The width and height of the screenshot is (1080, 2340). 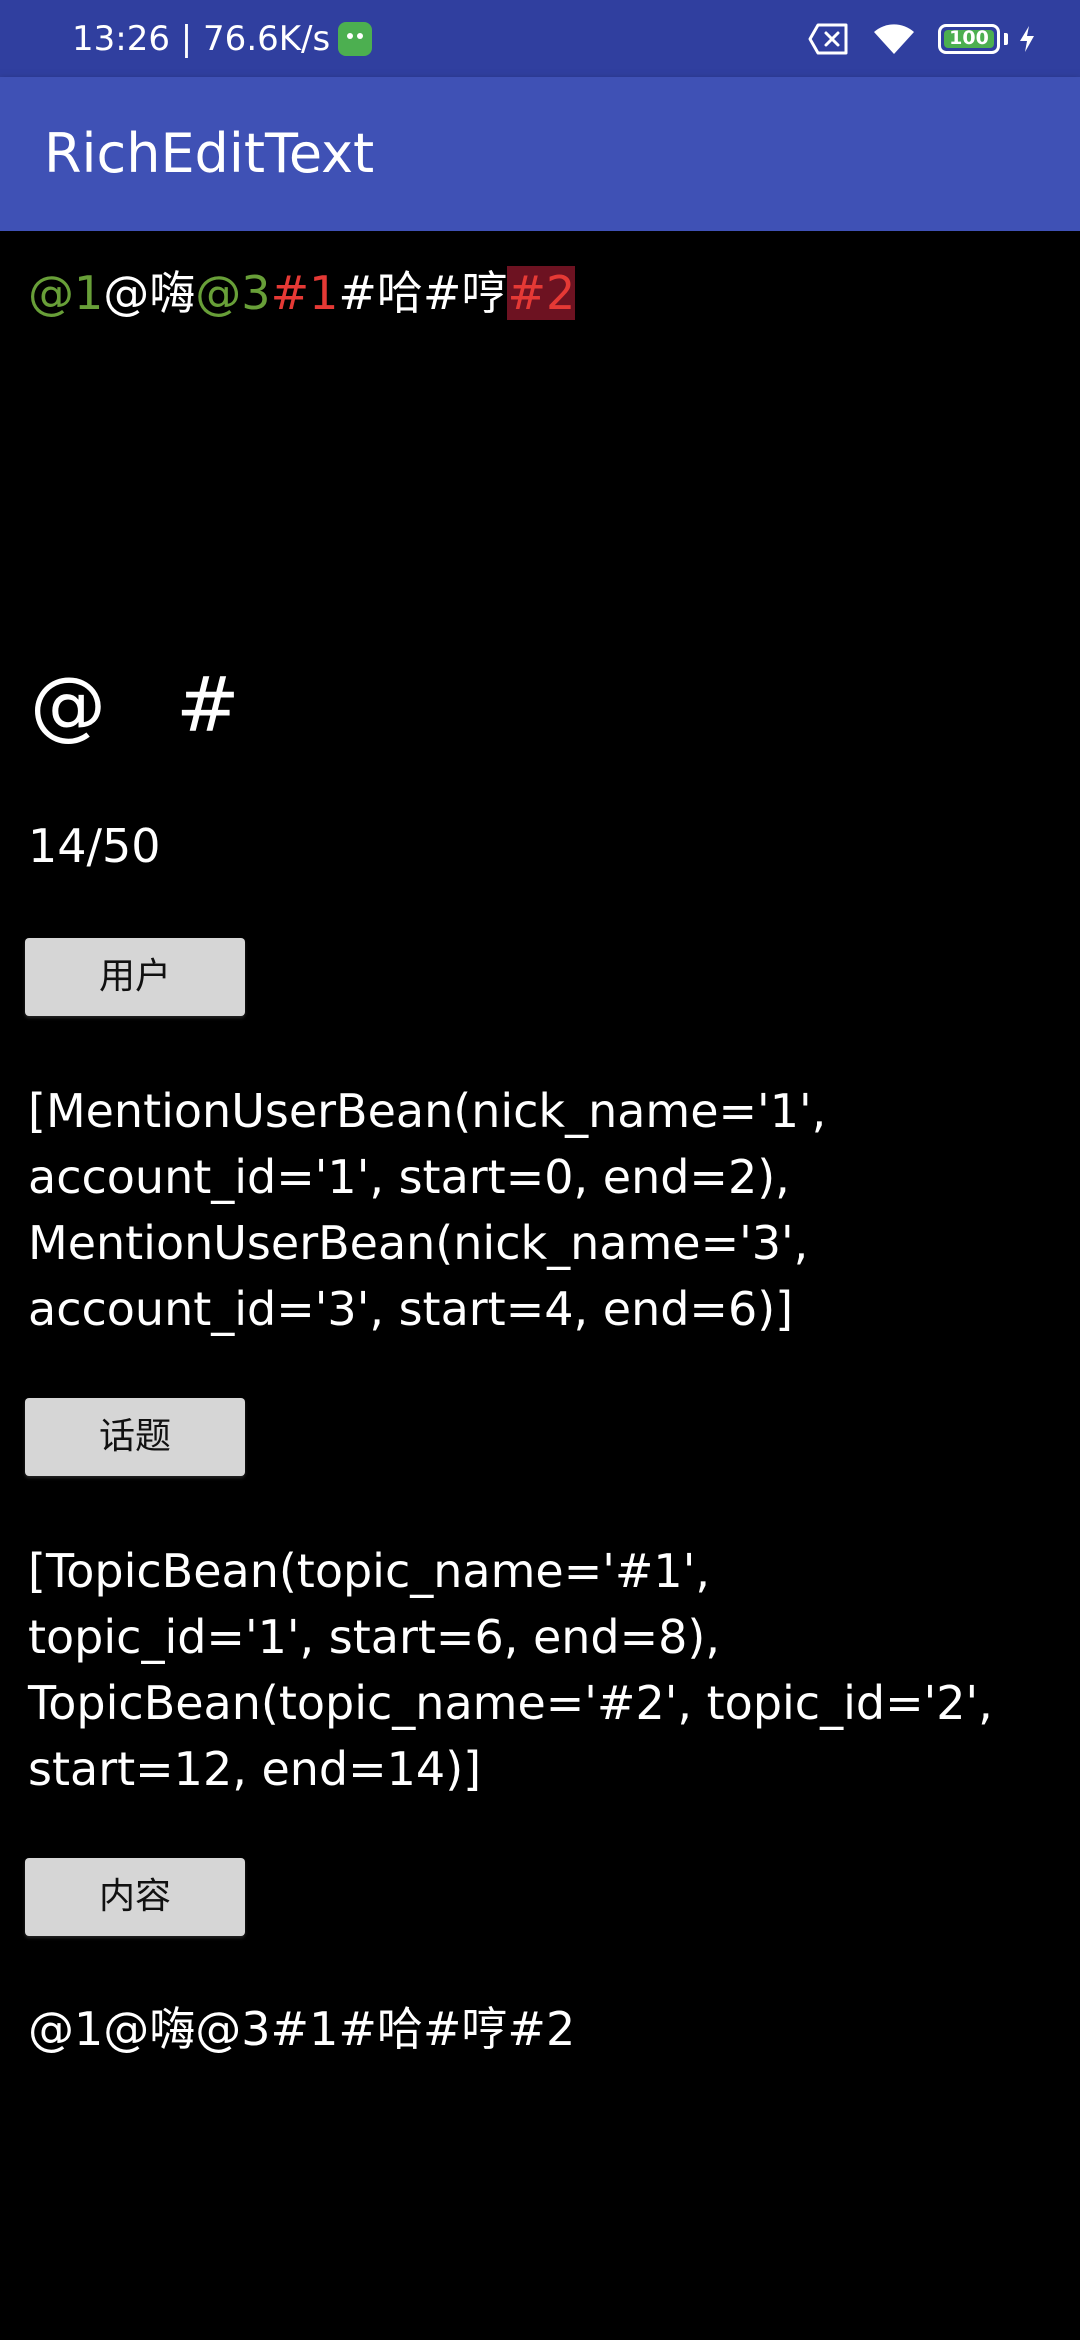 What do you see at coordinates (1027, 38) in the screenshot?
I see `charging-bolt-icon` at bounding box center [1027, 38].